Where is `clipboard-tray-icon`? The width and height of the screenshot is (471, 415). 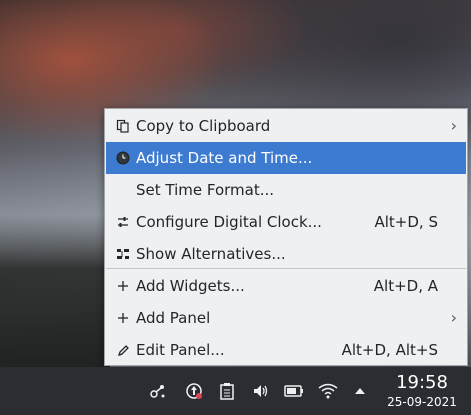 clipboard-tray-icon is located at coordinates (227, 391).